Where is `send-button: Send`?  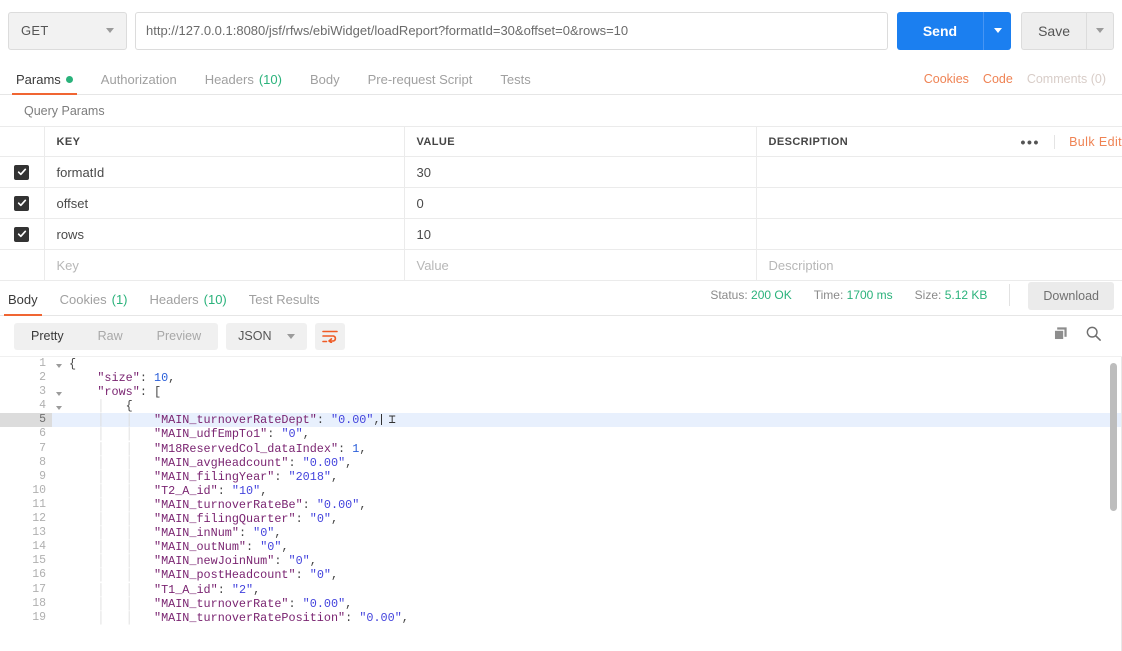
send-button: Send is located at coordinates (940, 30).